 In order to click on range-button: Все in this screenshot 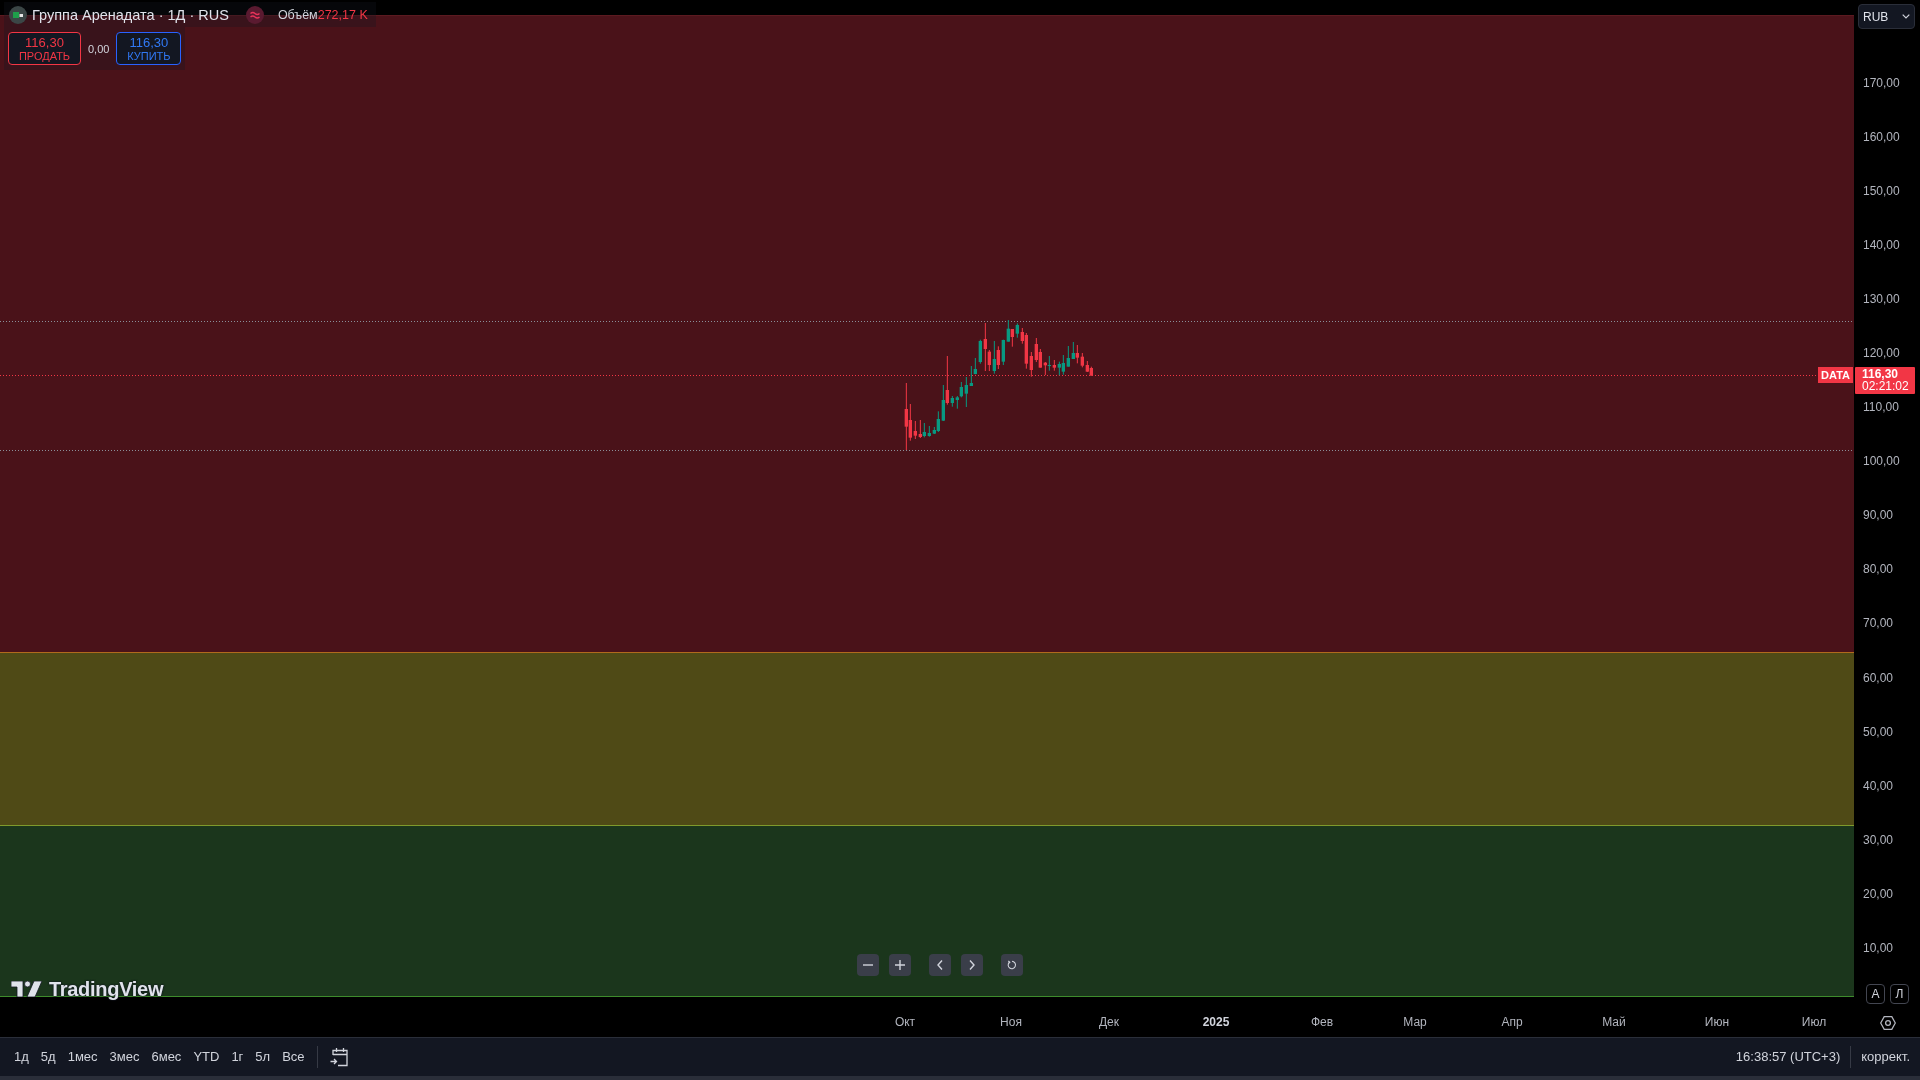, I will do `click(293, 1057)`.